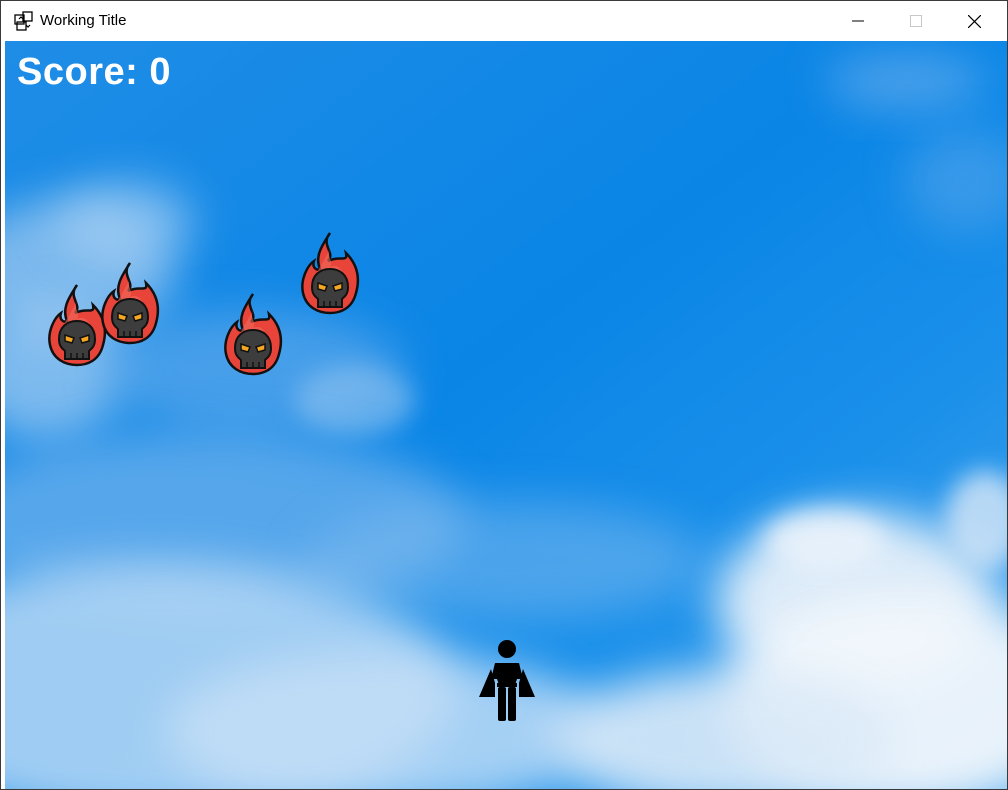 The height and width of the screenshot is (790, 1008). I want to click on maximize-button, so click(916, 21).